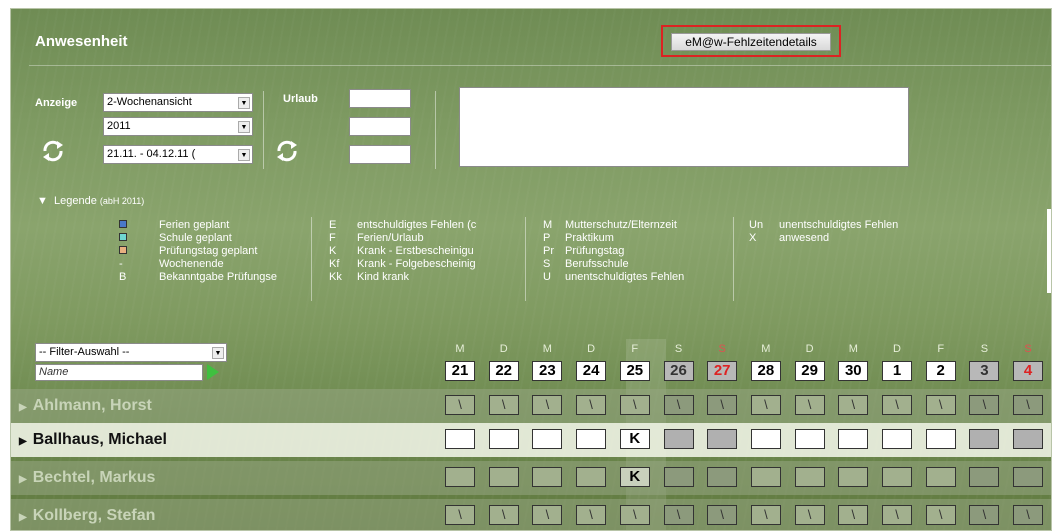 Image resolution: width=1060 pixels, height=531 pixels. Describe the element at coordinates (823, 225) in the screenshot. I see `legend-item: Un unentschuldigtes Fehlen` at that location.